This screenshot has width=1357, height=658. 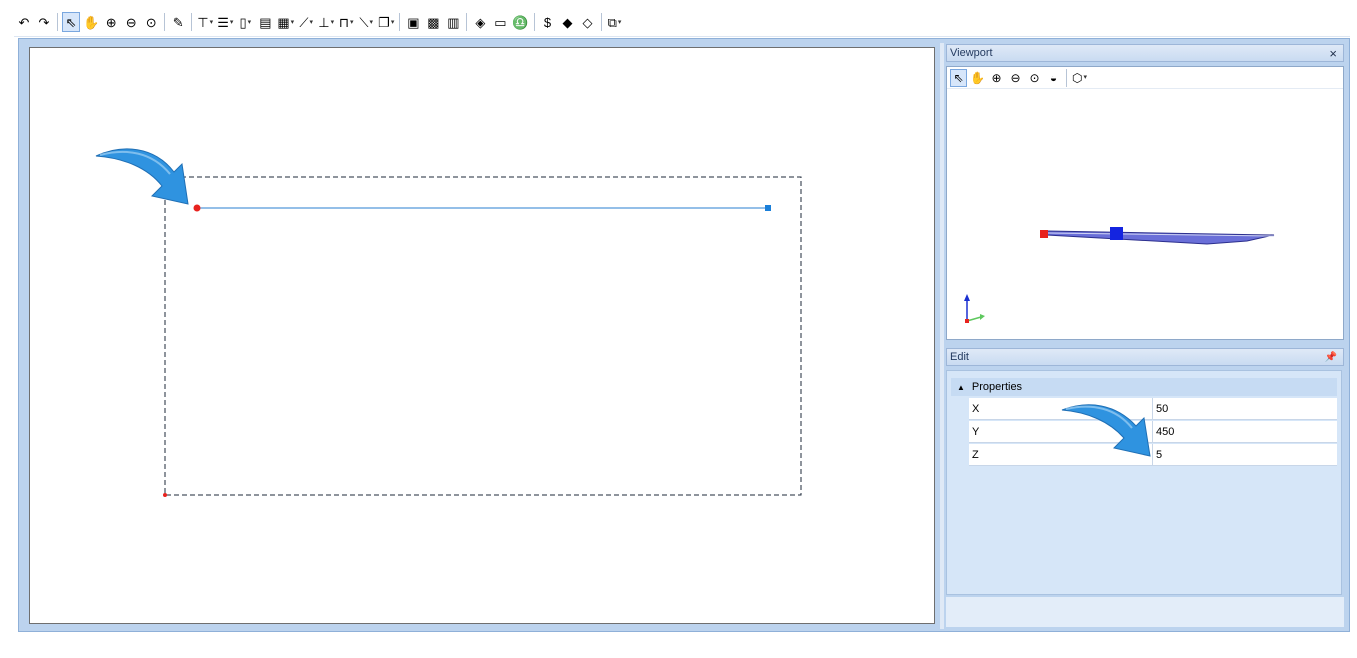 I want to click on draw-line-icon: ⟍ ▾, so click(x=366, y=22).